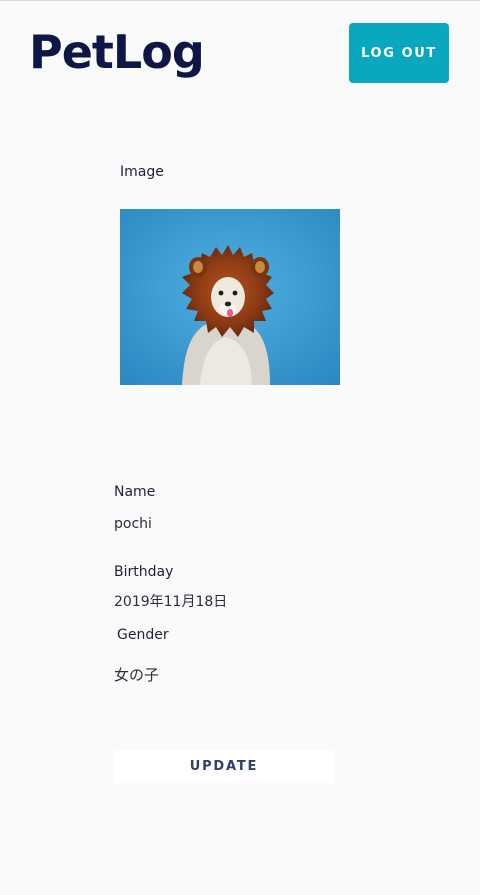  Describe the element at coordinates (117, 52) in the screenshot. I see `app-logo: PetLog` at that location.